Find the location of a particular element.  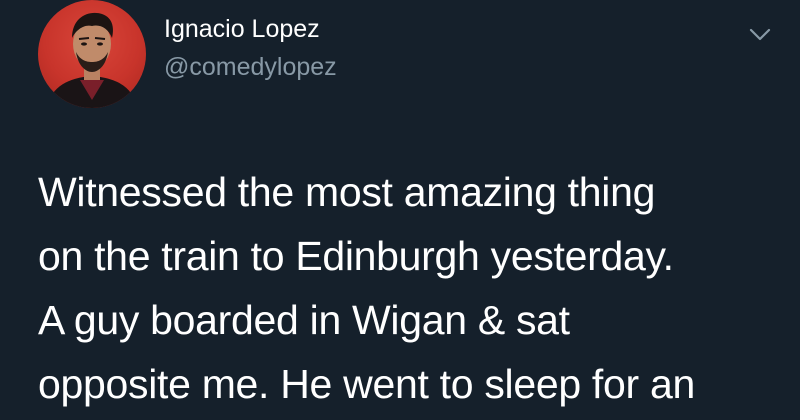

profile-photo-icon is located at coordinates (92, 60).